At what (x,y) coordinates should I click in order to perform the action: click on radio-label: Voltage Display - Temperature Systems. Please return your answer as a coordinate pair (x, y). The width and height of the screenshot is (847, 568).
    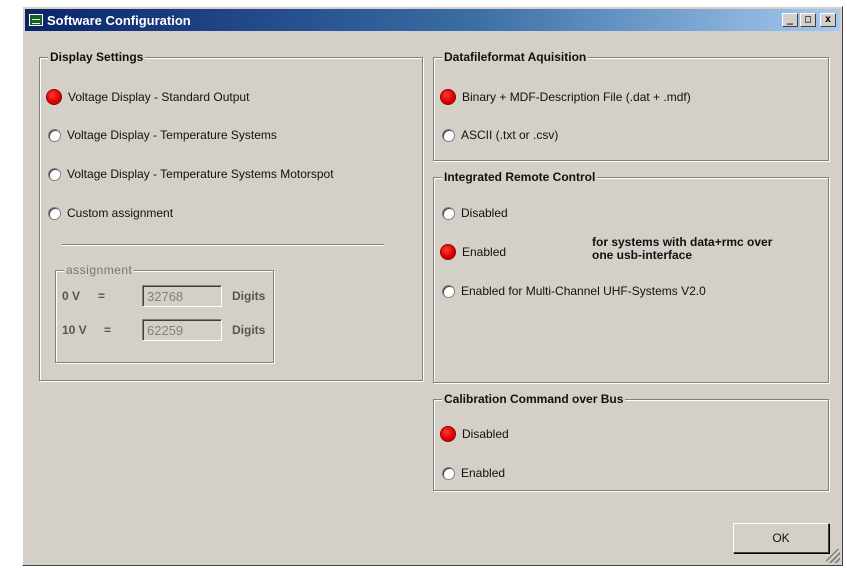
    Looking at the image, I should click on (172, 135).